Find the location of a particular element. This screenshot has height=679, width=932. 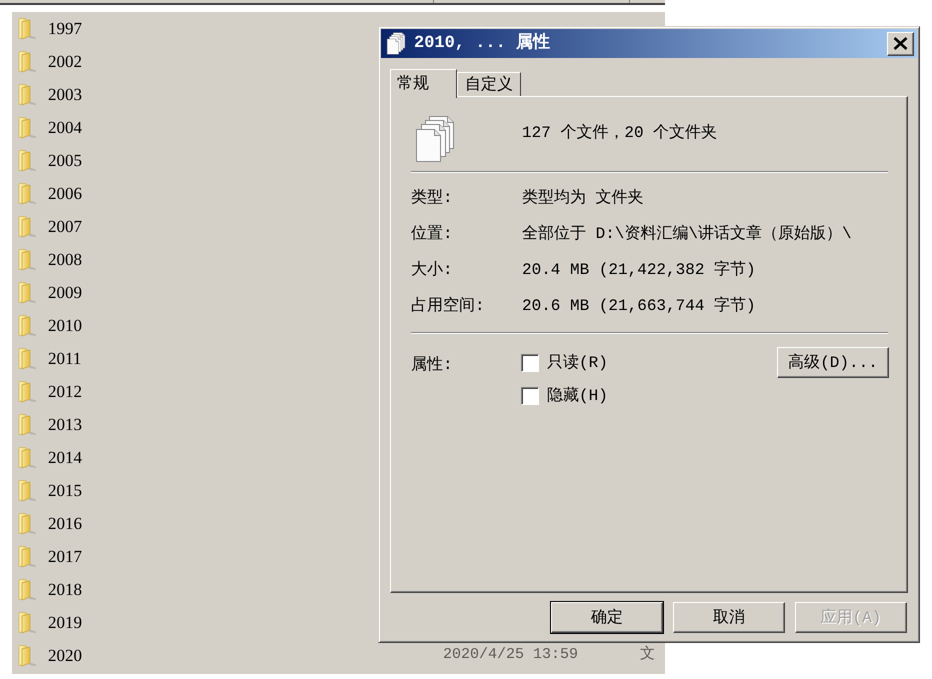

window-title: 2010, ... 属性 is located at coordinates (482, 43).